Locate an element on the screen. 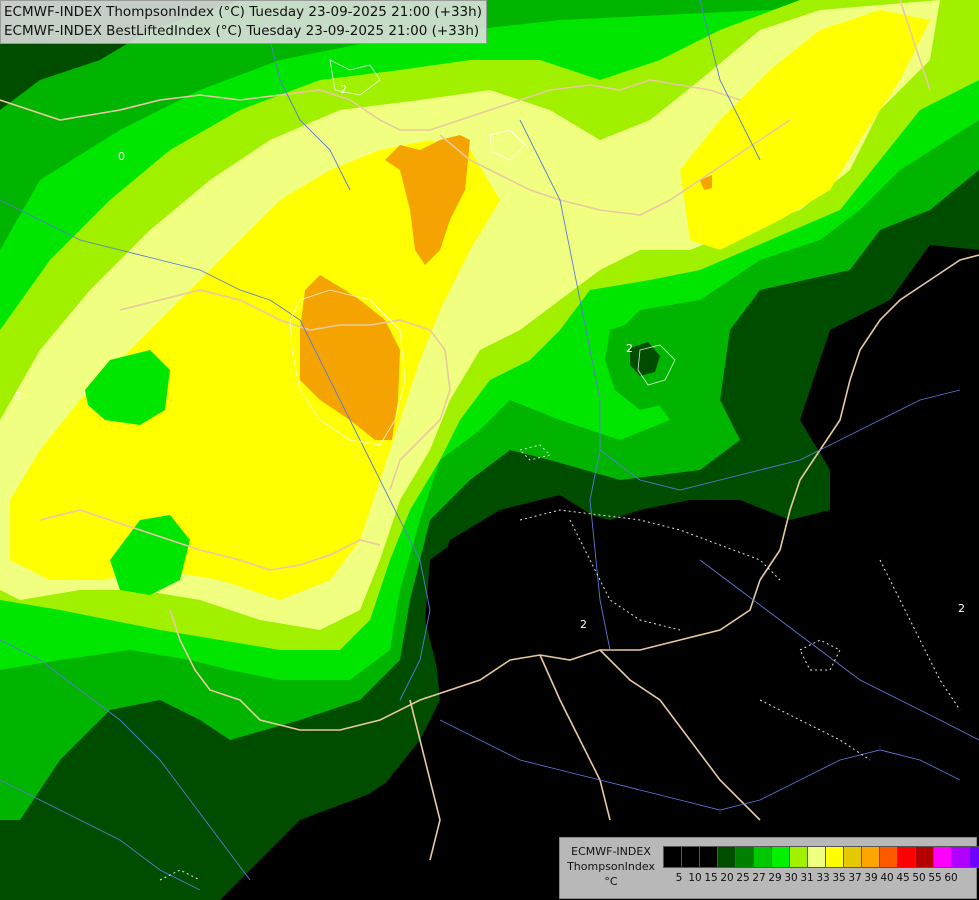 This screenshot has height=900, width=979. legend-color-bar is located at coordinates (821, 857).